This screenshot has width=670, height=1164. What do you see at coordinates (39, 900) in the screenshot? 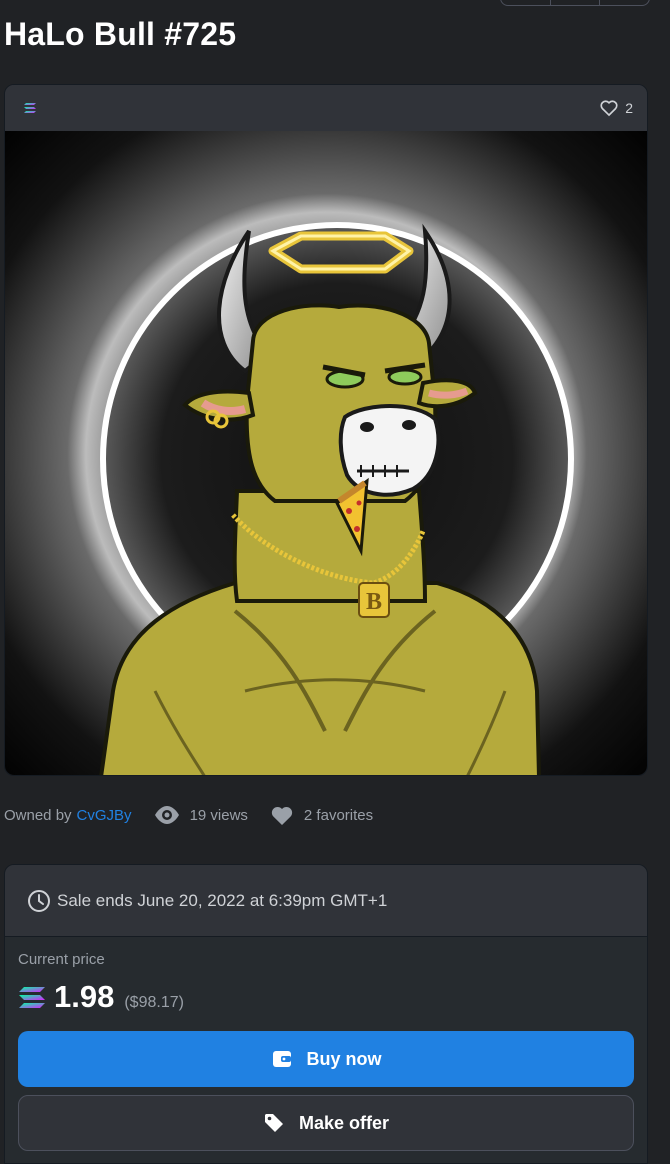
I see `clock-icon` at bounding box center [39, 900].